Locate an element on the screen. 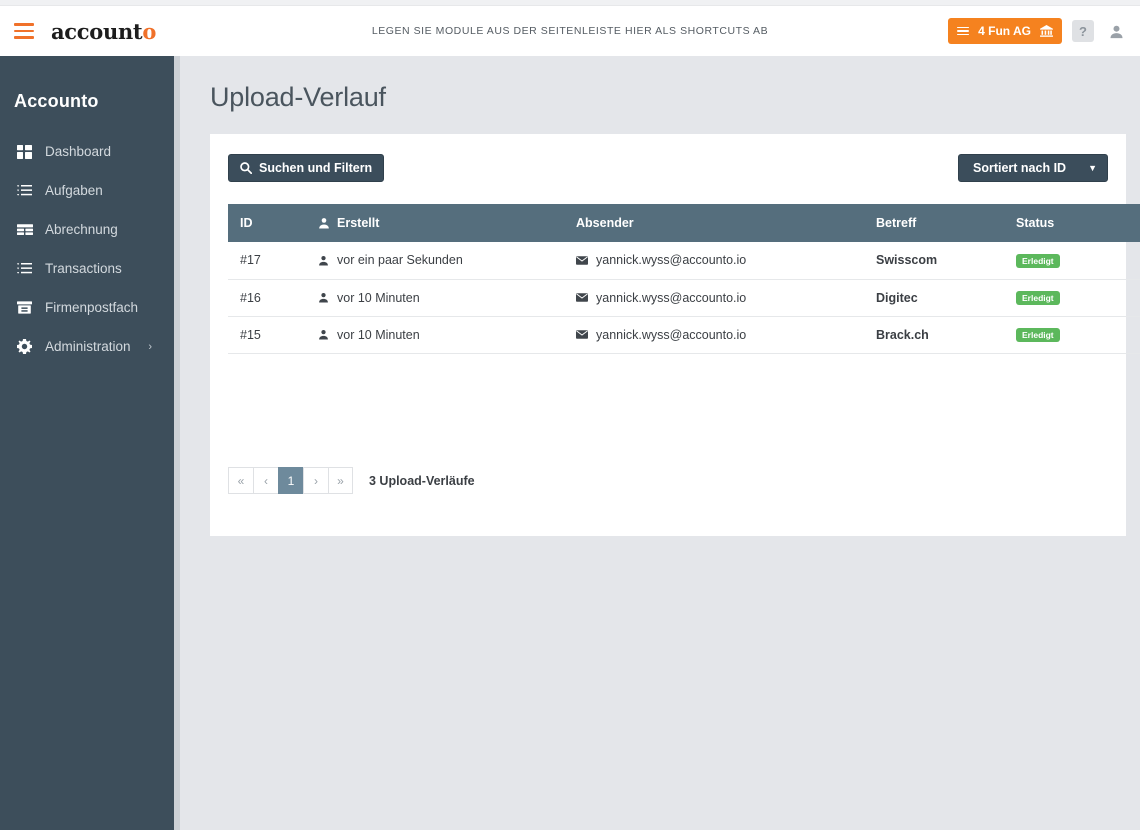 This screenshot has height=830, width=1140. search-filter-button: Suchen und Filtern is located at coordinates (306, 168).